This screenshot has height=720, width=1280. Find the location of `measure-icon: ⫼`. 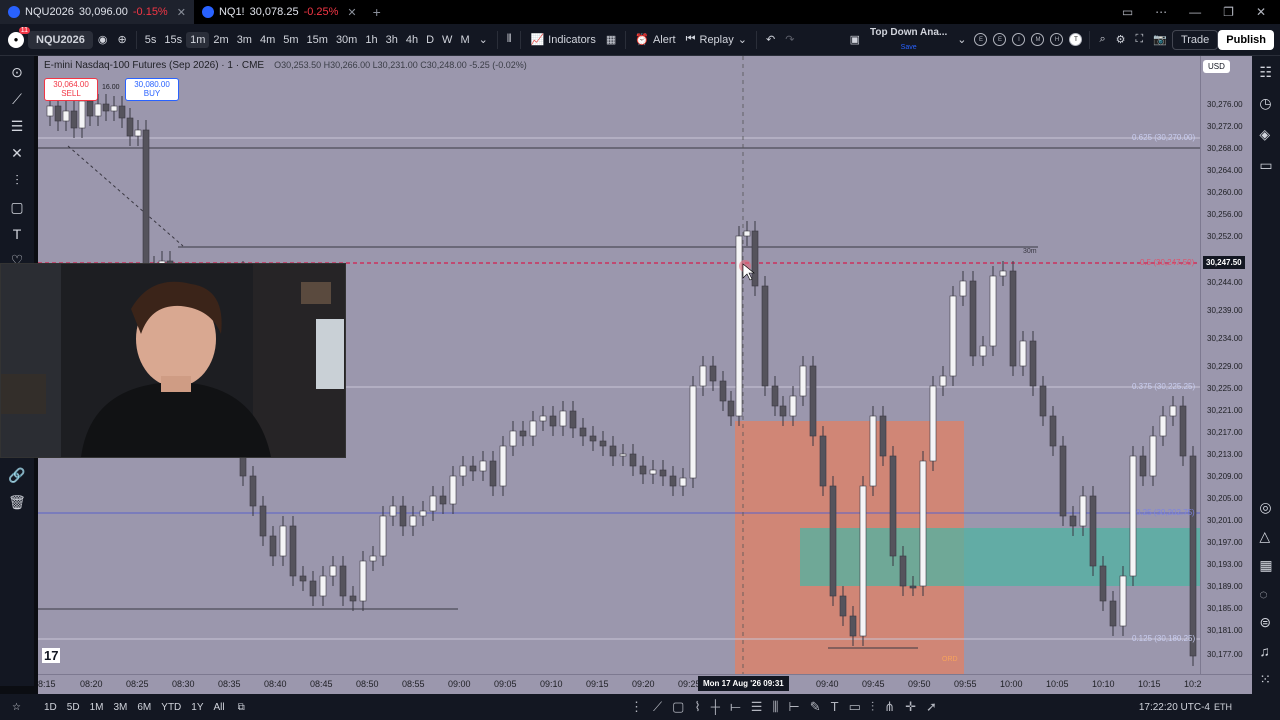

measure-icon: ⫼ is located at coordinates (775, 707).